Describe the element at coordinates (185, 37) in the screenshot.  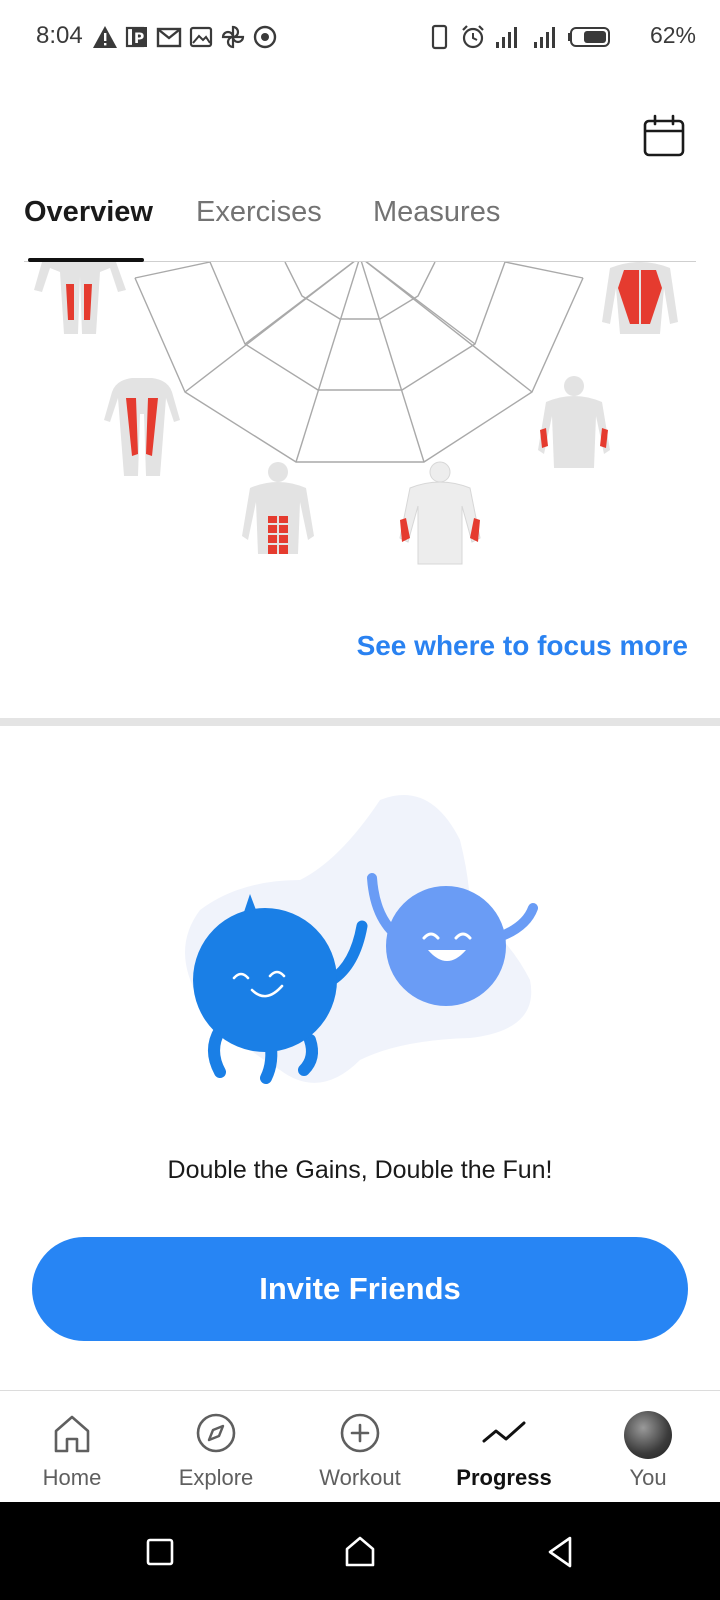
I see `notification-icons: P` at that location.